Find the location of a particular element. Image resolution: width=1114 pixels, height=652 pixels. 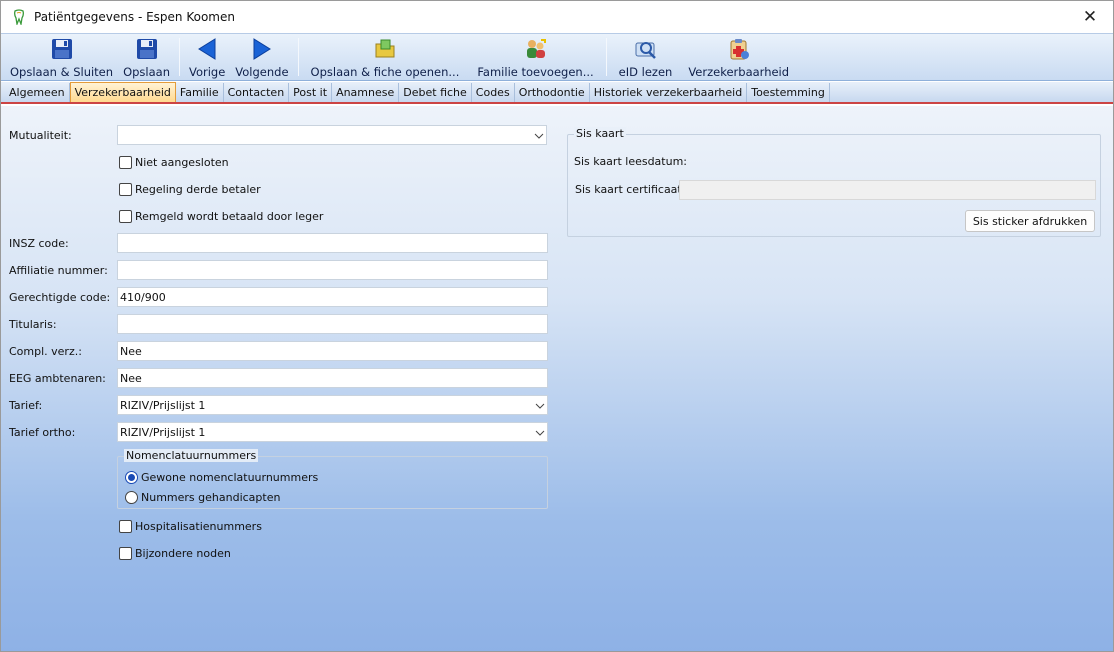

compl-verz-input: Nee is located at coordinates (332, 351).